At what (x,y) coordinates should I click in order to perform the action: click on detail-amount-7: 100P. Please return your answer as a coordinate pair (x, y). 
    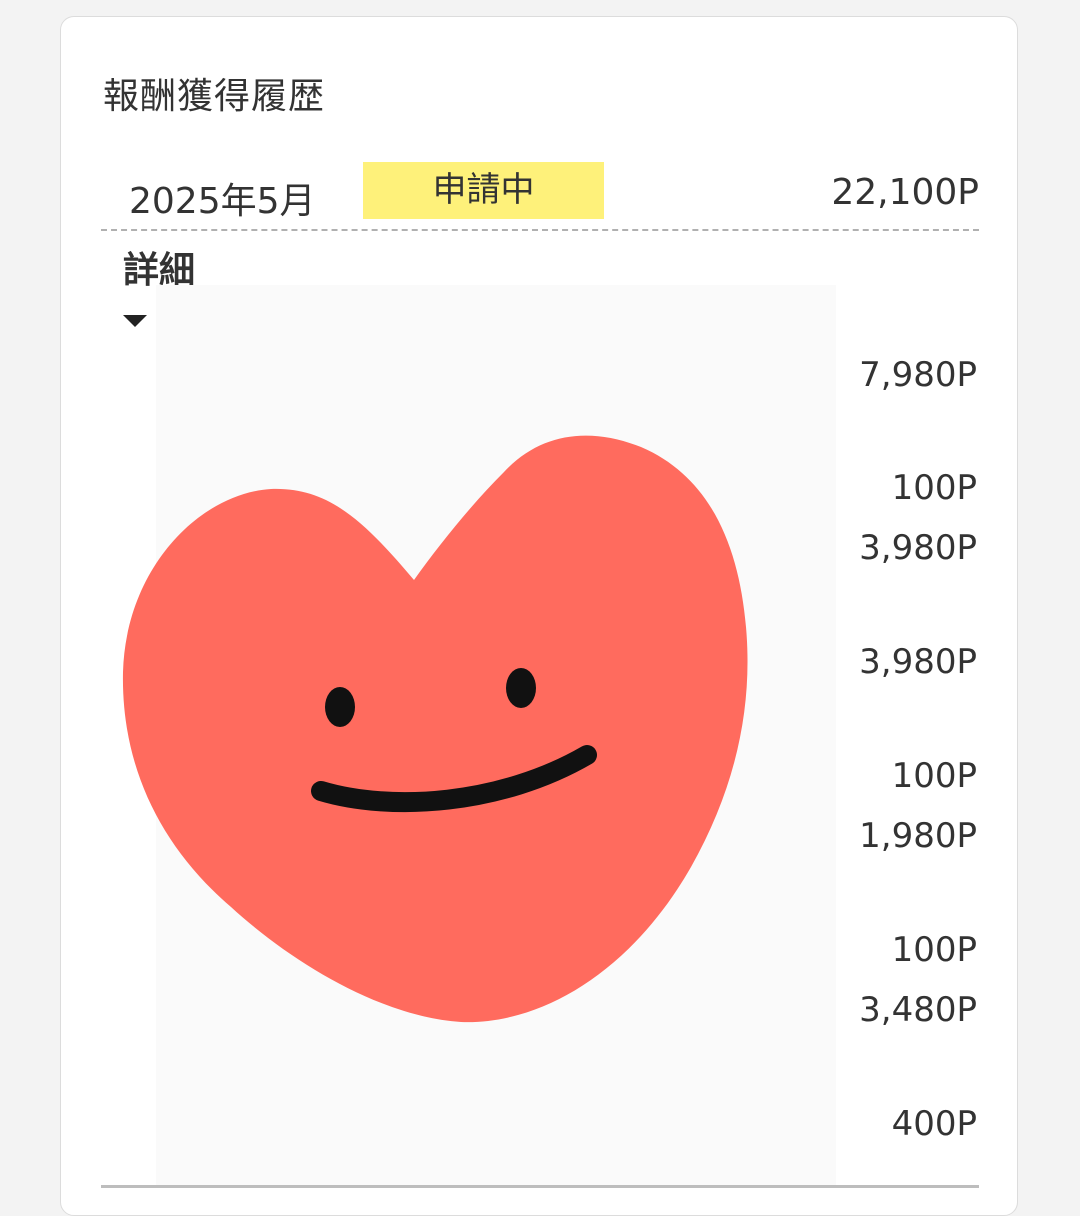
    Looking at the image, I should click on (934, 950).